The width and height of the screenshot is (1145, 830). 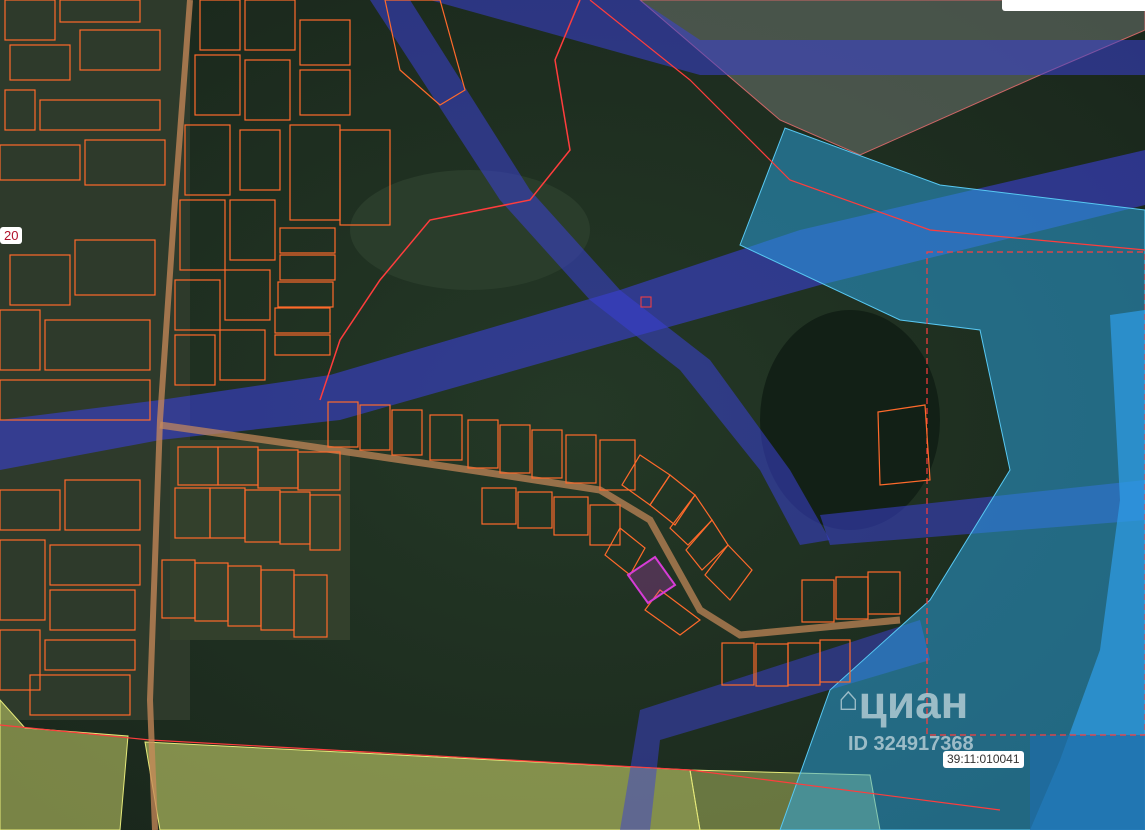 I want to click on watermark-brand: циан, so click(x=913, y=702).